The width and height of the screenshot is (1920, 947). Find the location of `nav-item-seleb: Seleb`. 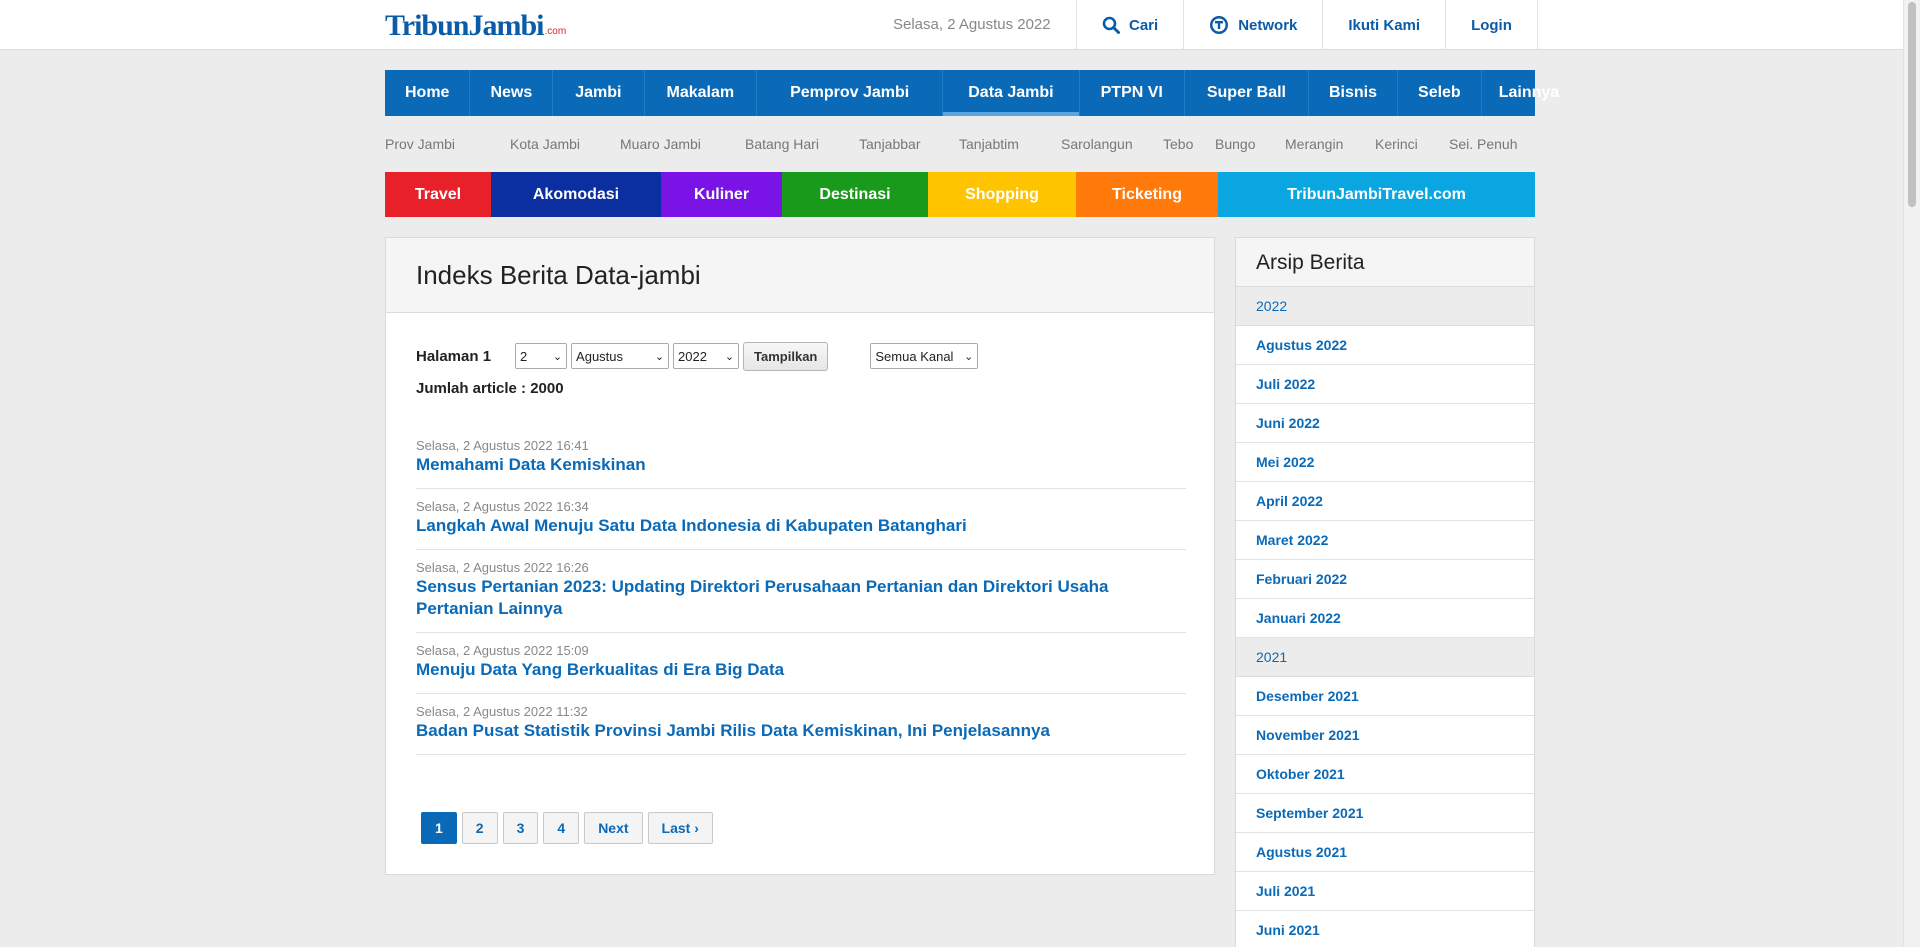

nav-item-seleb: Seleb is located at coordinates (1440, 93).